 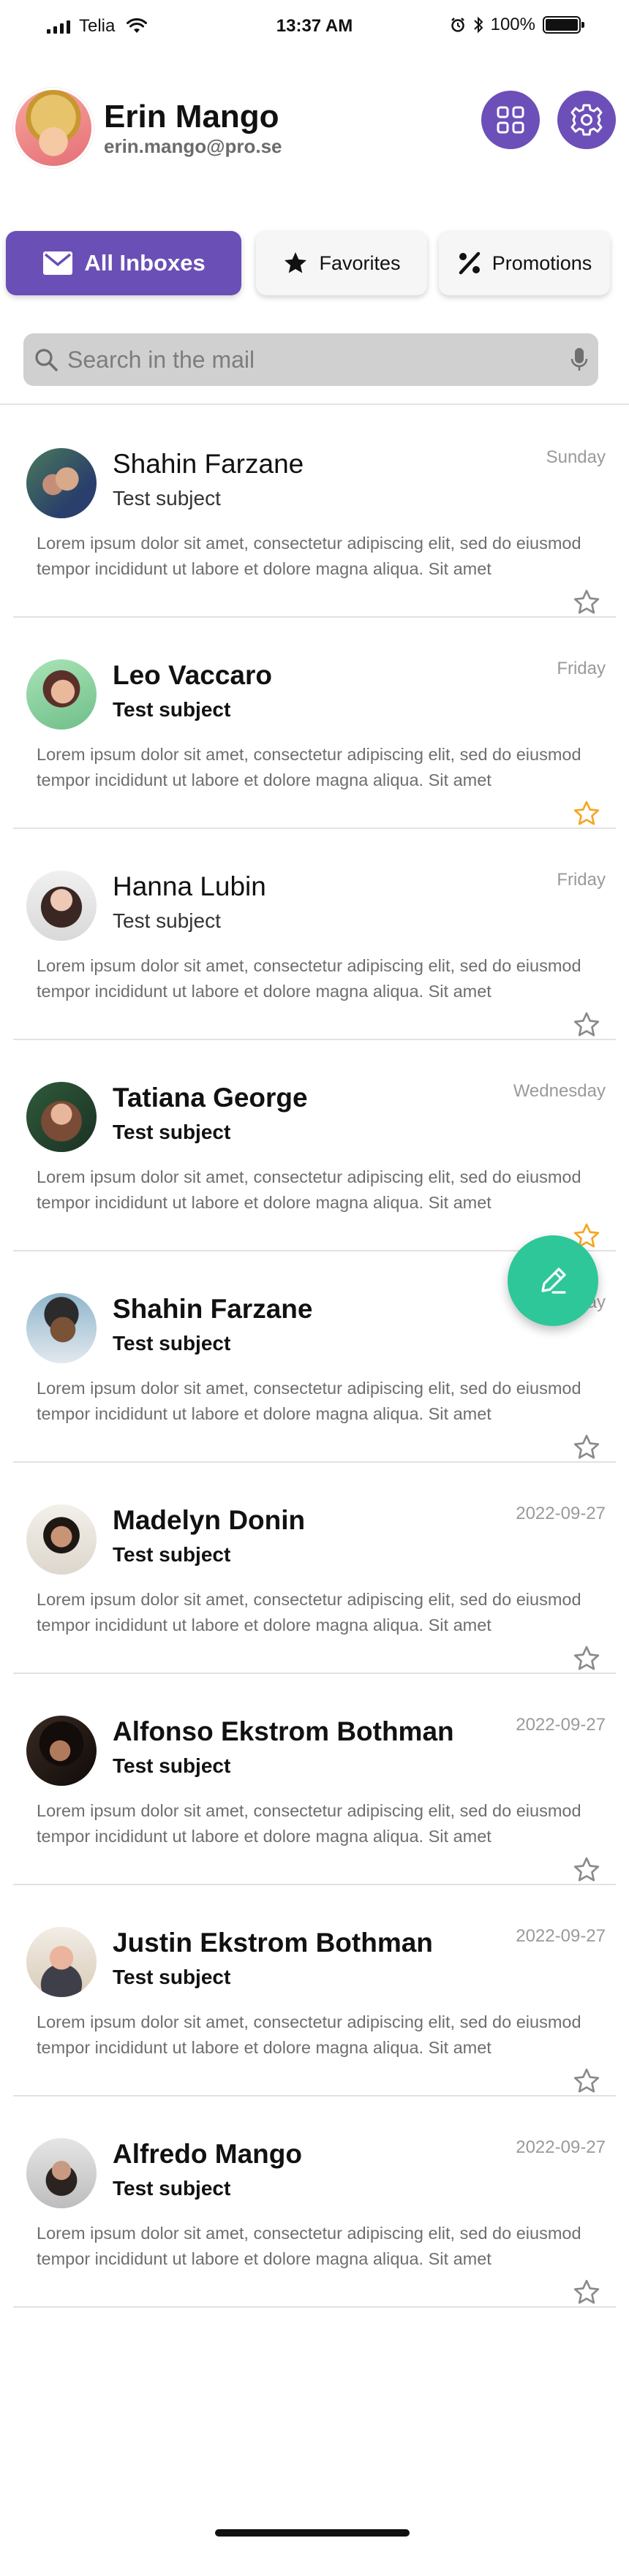 What do you see at coordinates (283, 1731) in the screenshot?
I see `mail-sender: Alfonso Ekstrom Bothman` at bounding box center [283, 1731].